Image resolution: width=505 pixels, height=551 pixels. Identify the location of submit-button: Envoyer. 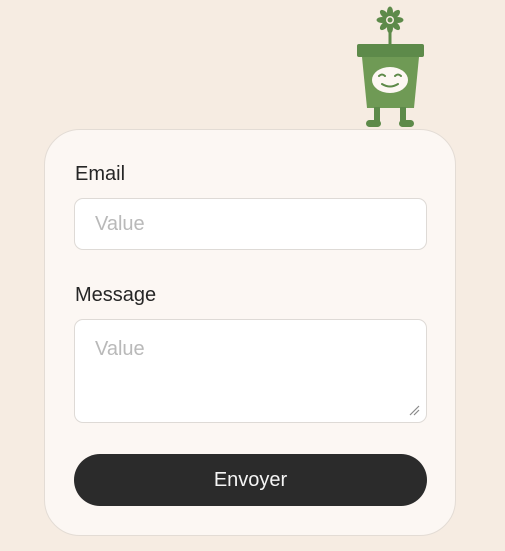
(250, 480).